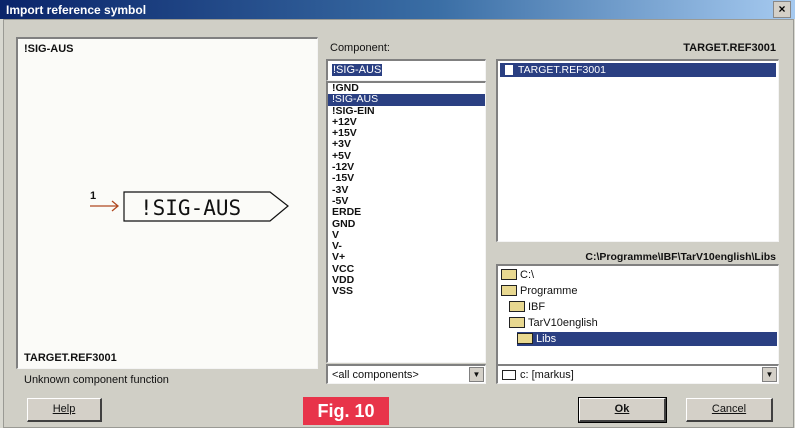  Describe the element at coordinates (93, 196) in the screenshot. I see `pin-number: 1` at that location.